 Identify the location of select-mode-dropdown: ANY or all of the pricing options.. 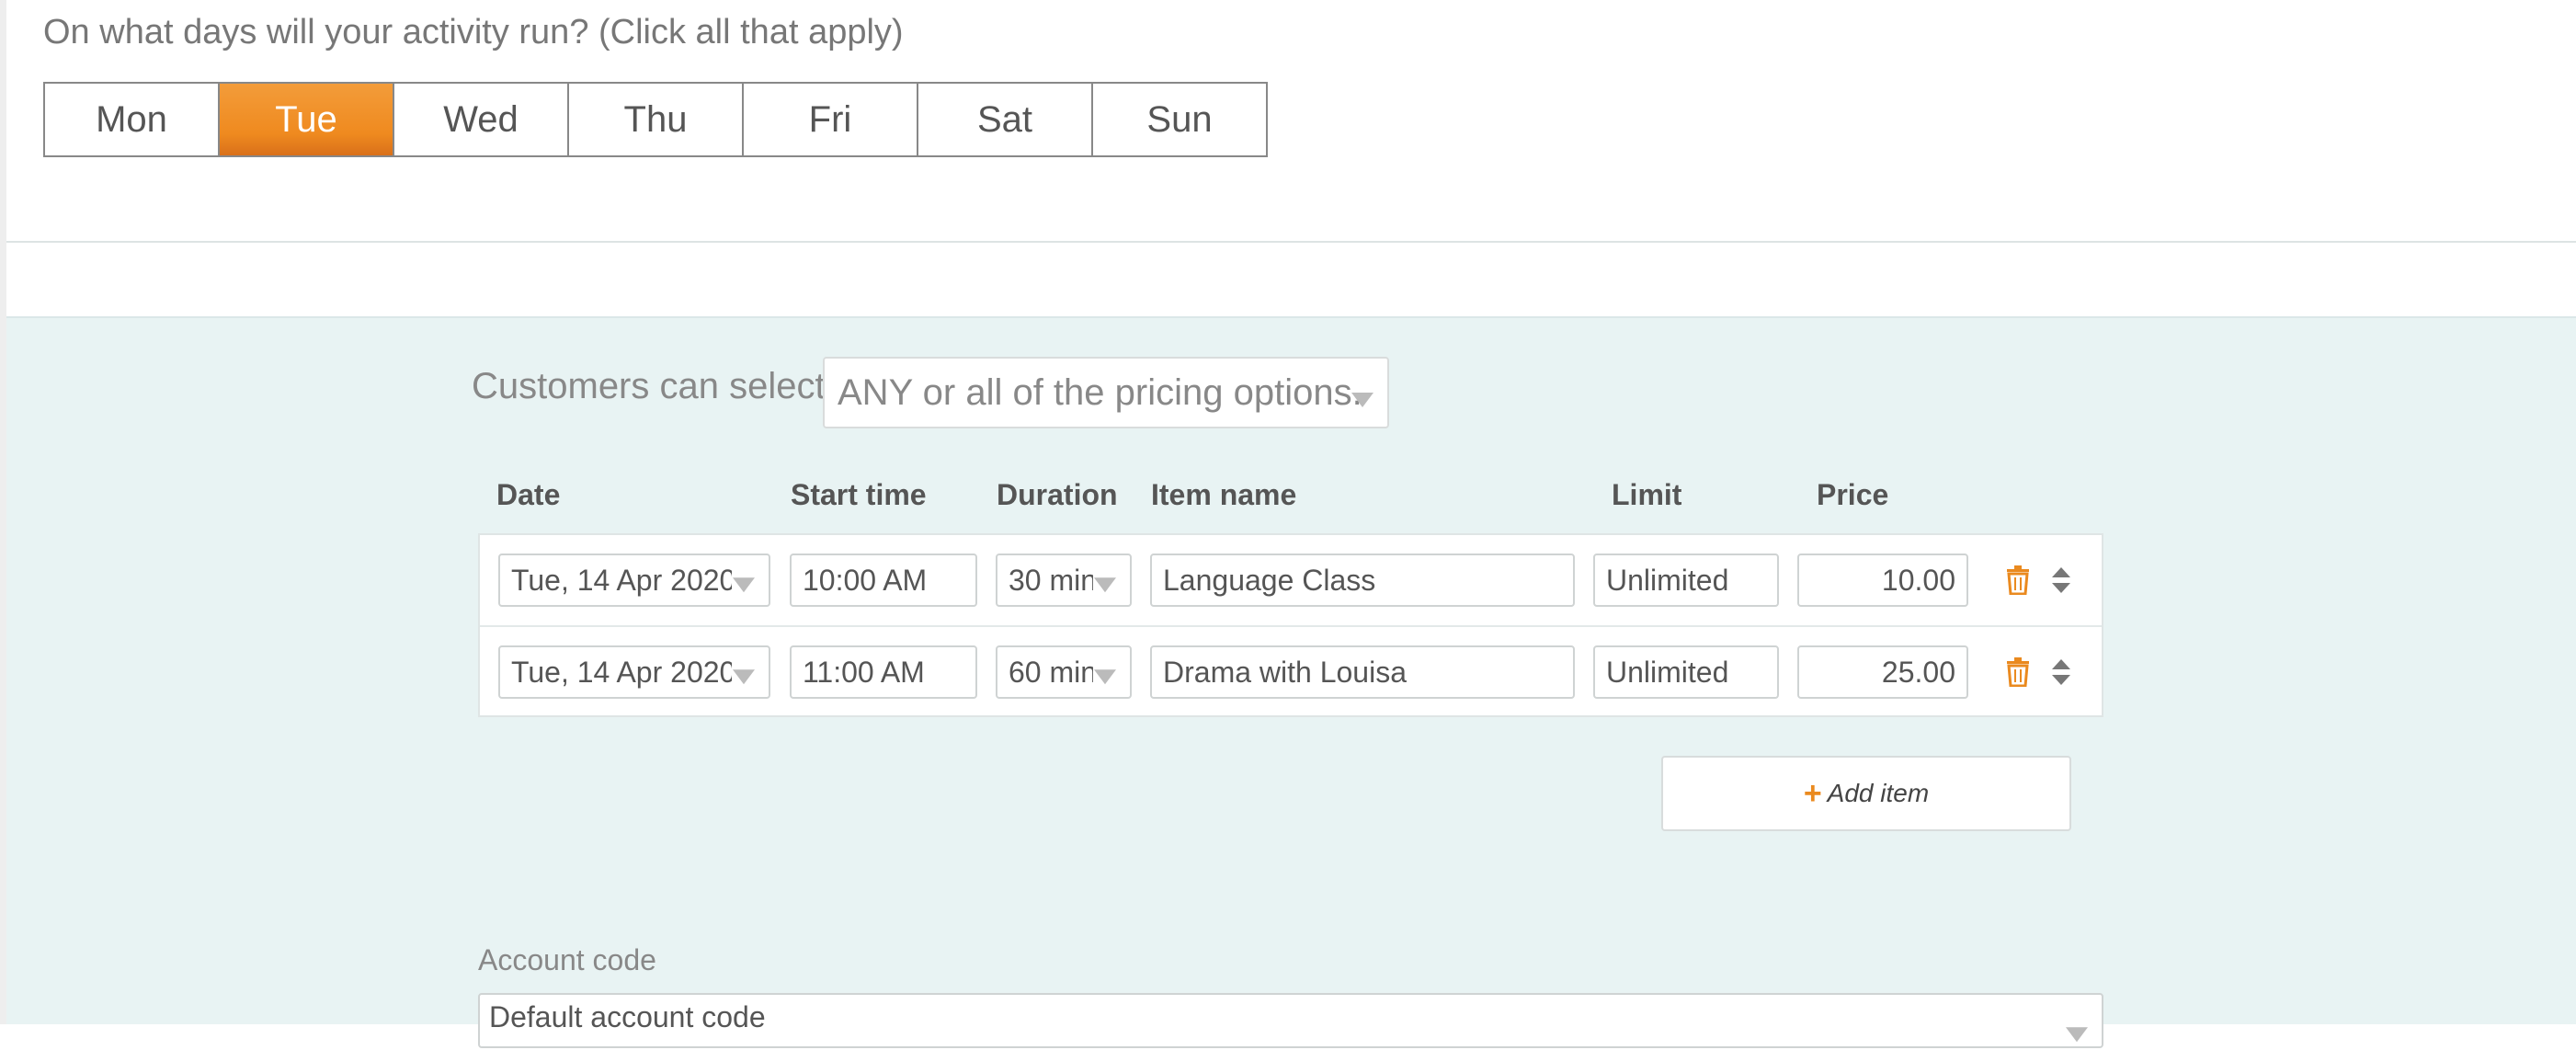
(1106, 393).